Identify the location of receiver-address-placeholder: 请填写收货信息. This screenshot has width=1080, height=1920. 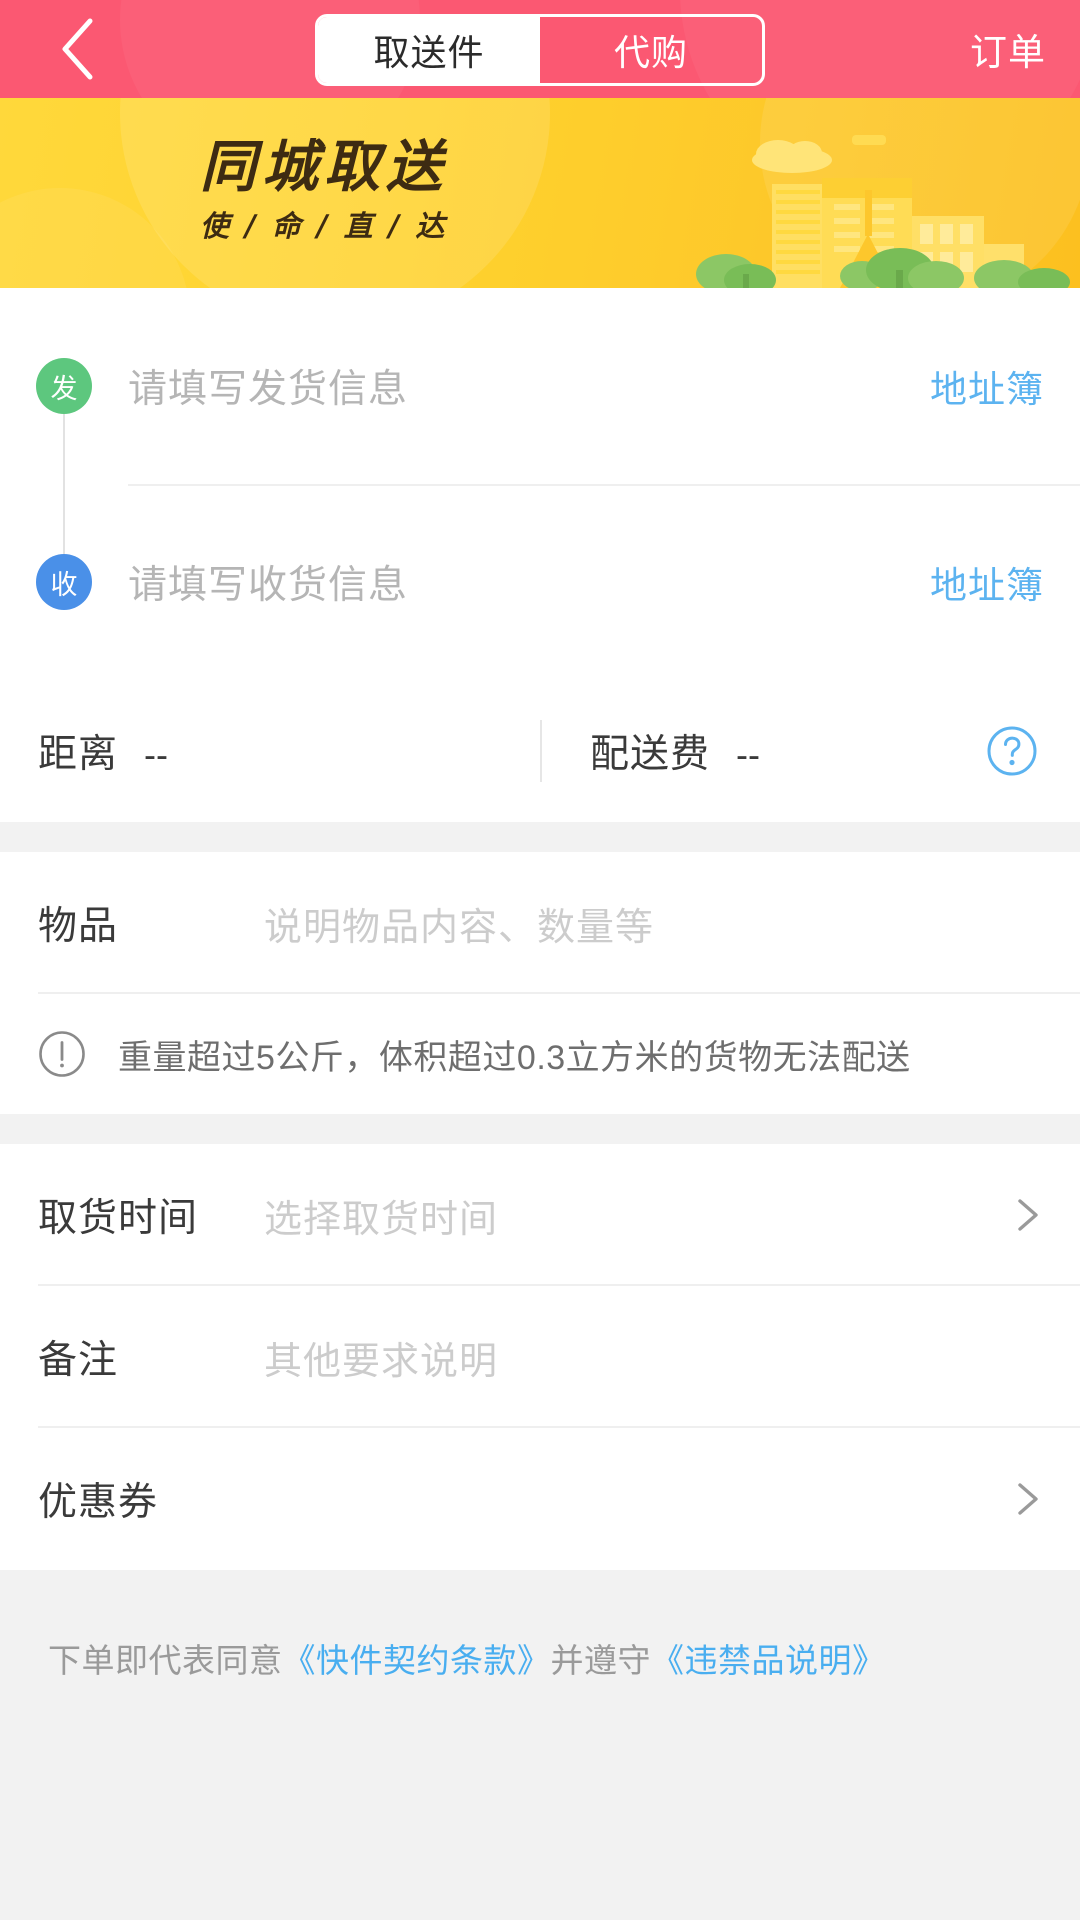
(529, 582).